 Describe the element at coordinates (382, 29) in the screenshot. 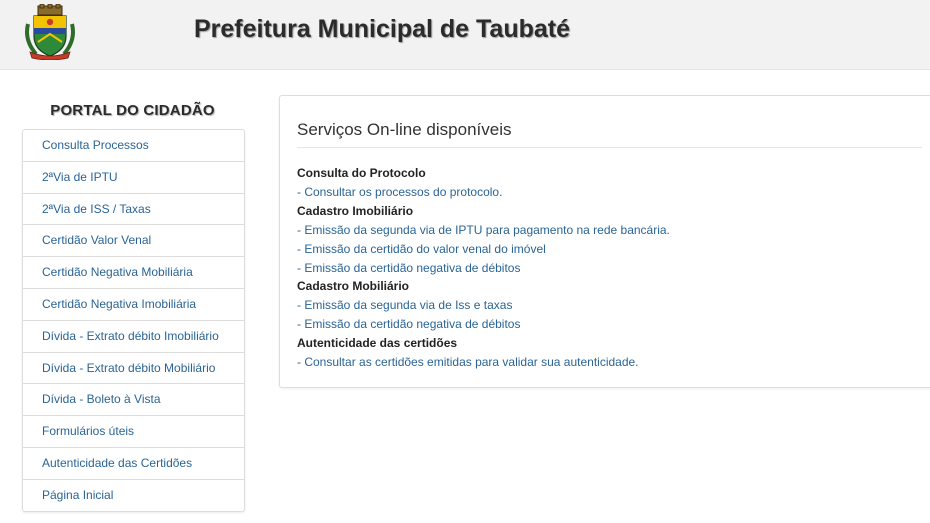

I see `site-title: Prefeitura Municipal de Taubaté` at that location.